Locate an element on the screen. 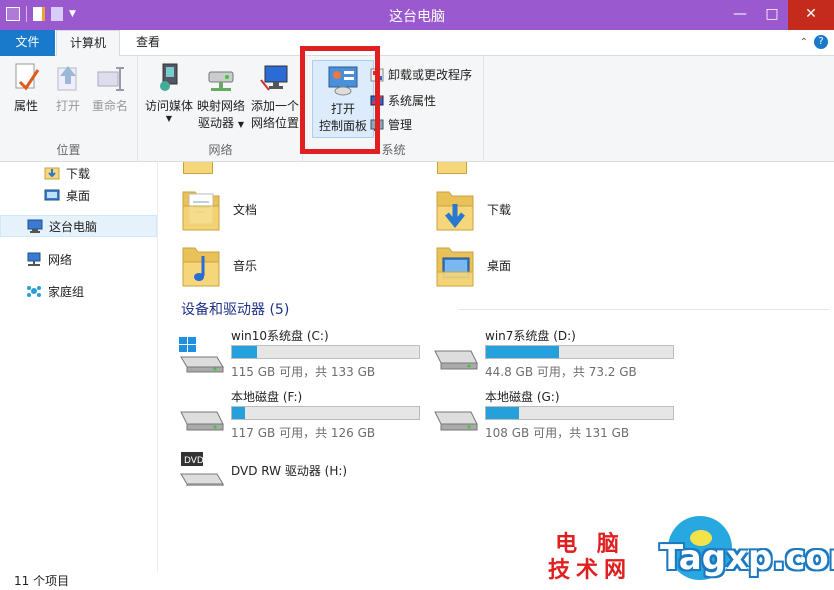 The height and width of the screenshot is (590, 834). drive-f-usage-fill is located at coordinates (239, 413).